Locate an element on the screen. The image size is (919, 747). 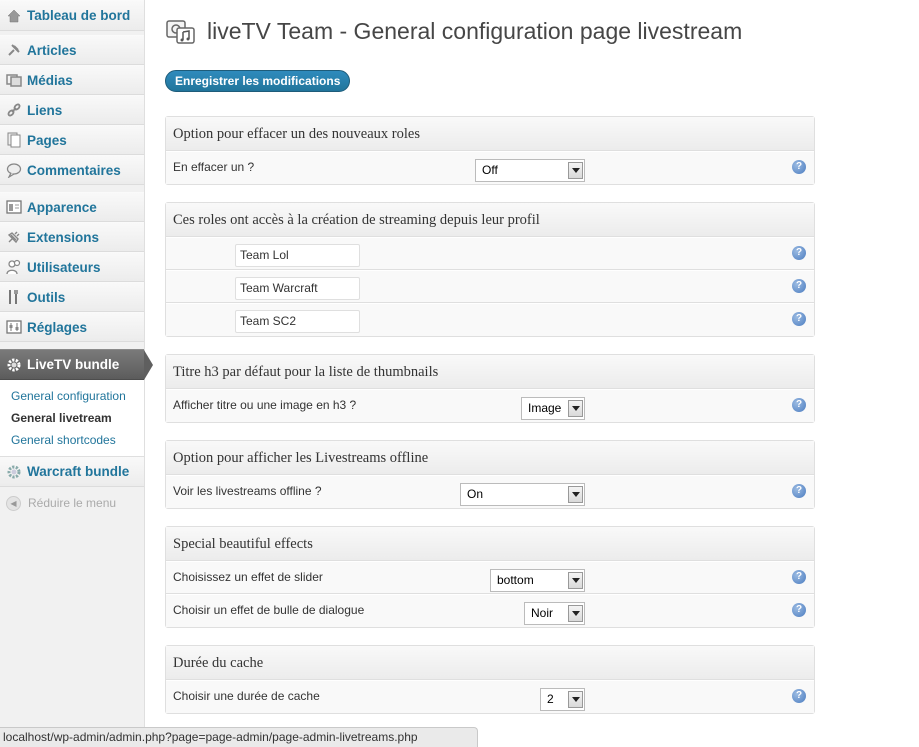
setting-label: Choisir une durée de cache is located at coordinates (246, 696).